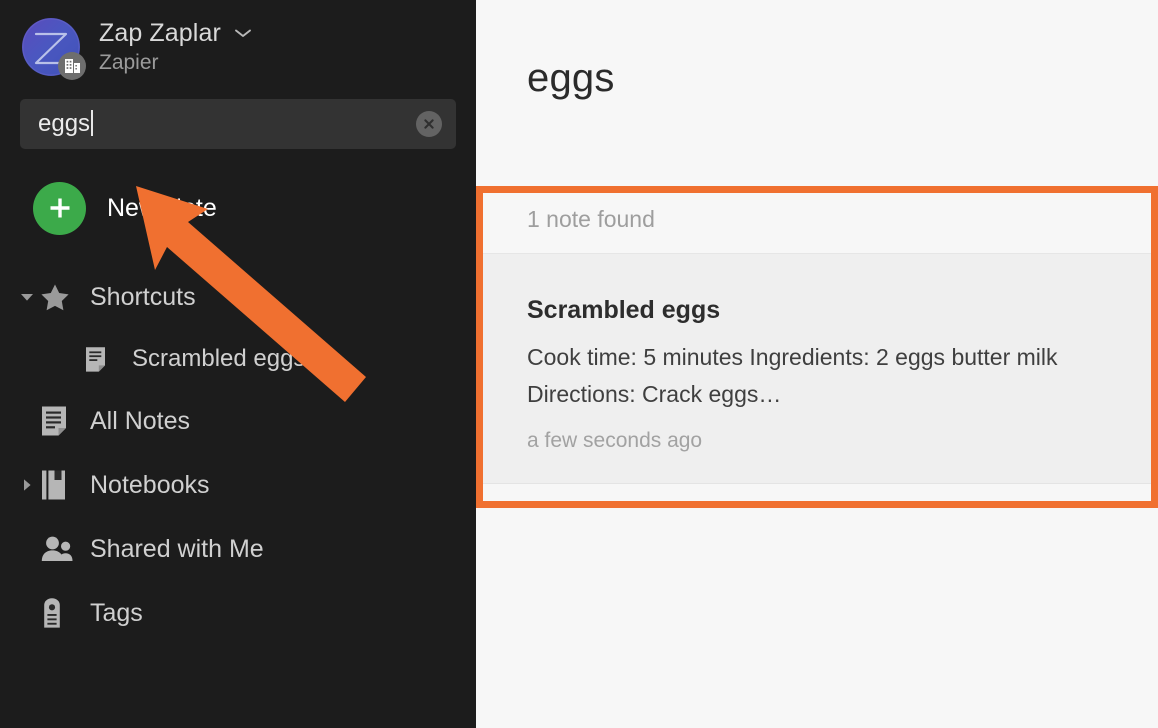 The image size is (1158, 728). I want to click on sidebar-item-label: Shortcuts, so click(143, 296).